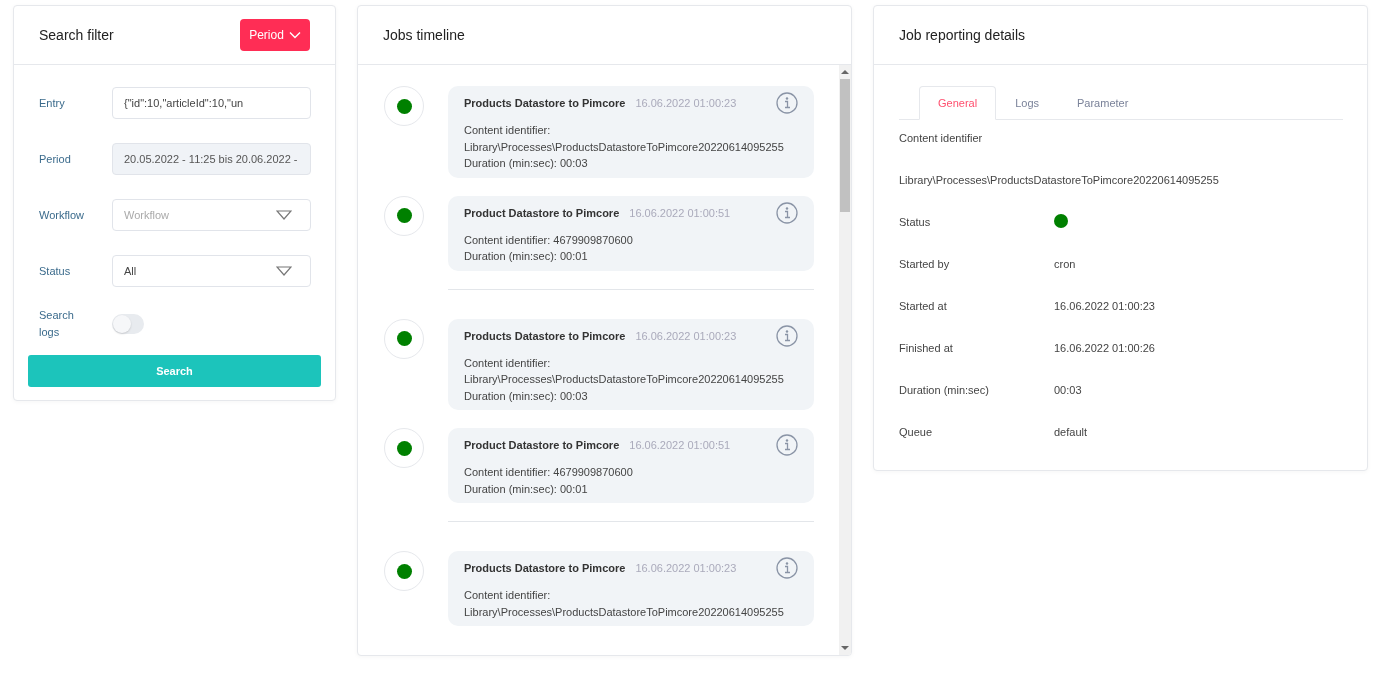  What do you see at coordinates (1059, 181) in the screenshot?
I see `detail-value: Library\Processes\ProductsDatastoreToPimcore20220614095255` at bounding box center [1059, 181].